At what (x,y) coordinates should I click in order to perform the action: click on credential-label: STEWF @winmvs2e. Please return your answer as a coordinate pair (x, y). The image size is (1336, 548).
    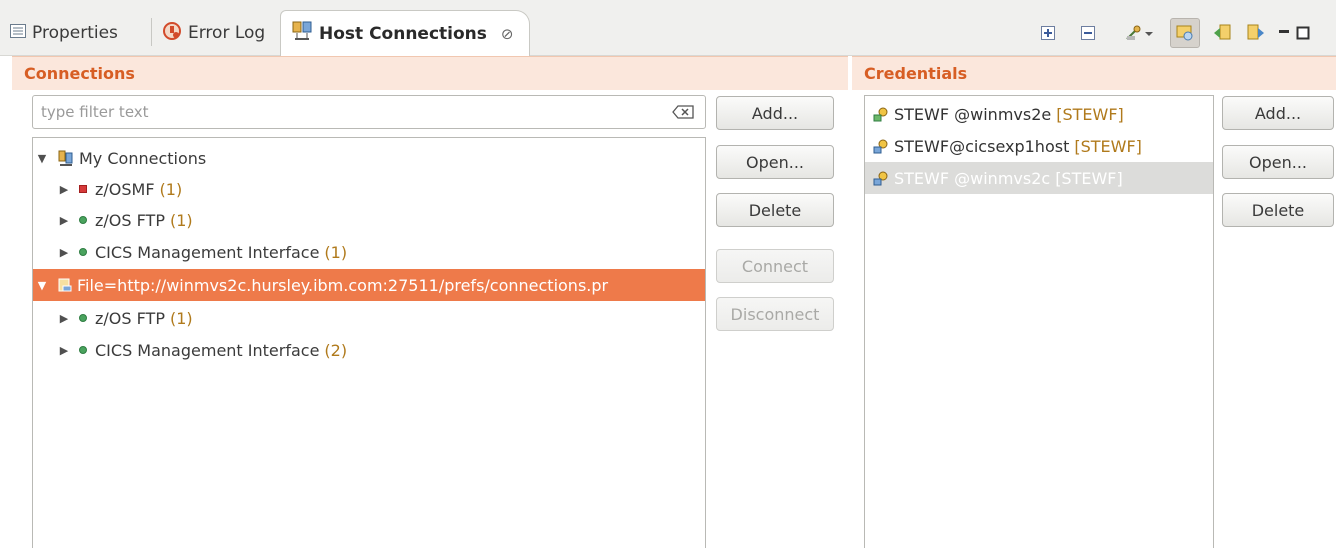
    Looking at the image, I should click on (973, 114).